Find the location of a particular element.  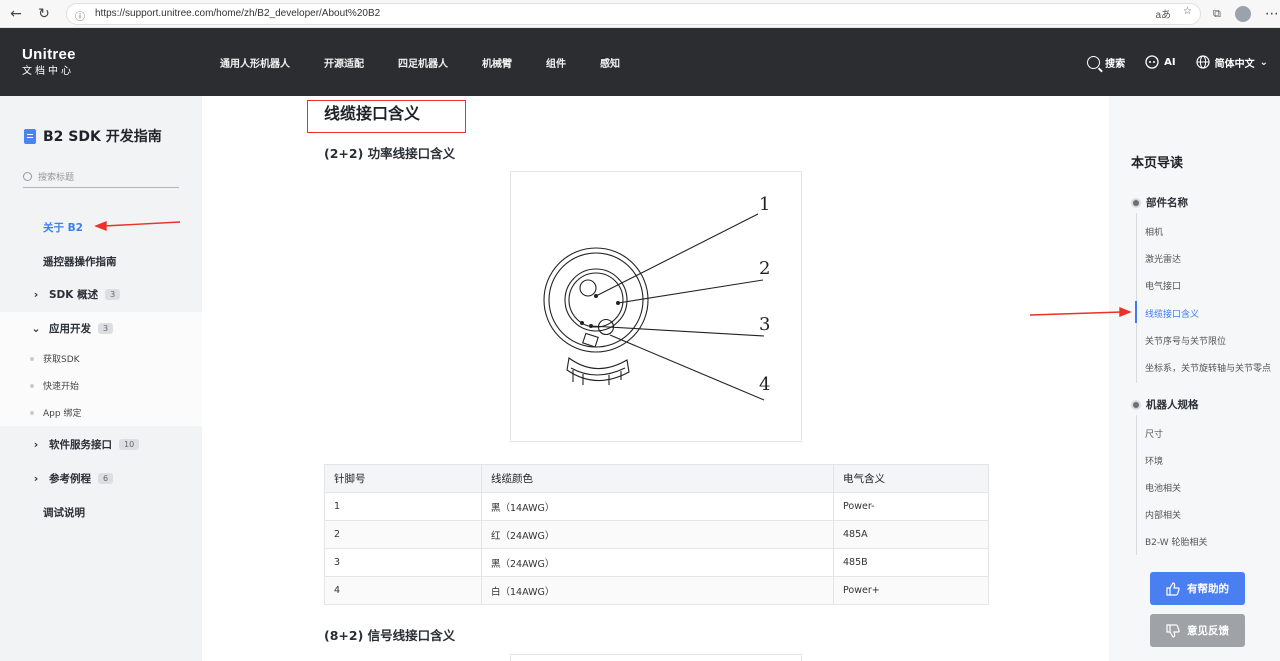

toc-title: 本页导读 is located at coordinates (1157, 163).